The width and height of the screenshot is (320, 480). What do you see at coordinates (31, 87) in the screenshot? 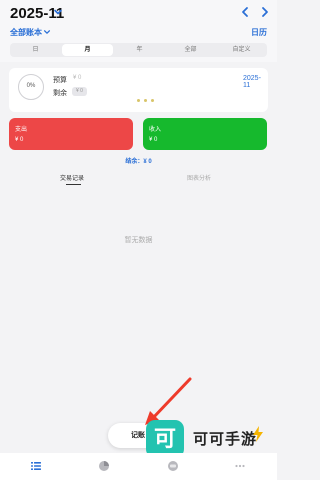
I see `budget-progress-ring: 0%` at bounding box center [31, 87].